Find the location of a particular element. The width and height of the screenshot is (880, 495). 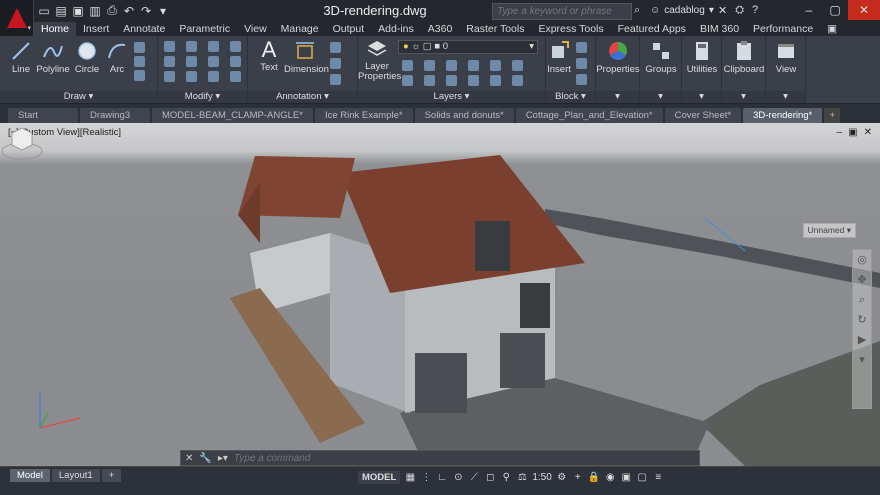

text-button: A Text is located at coordinates (269, 56).